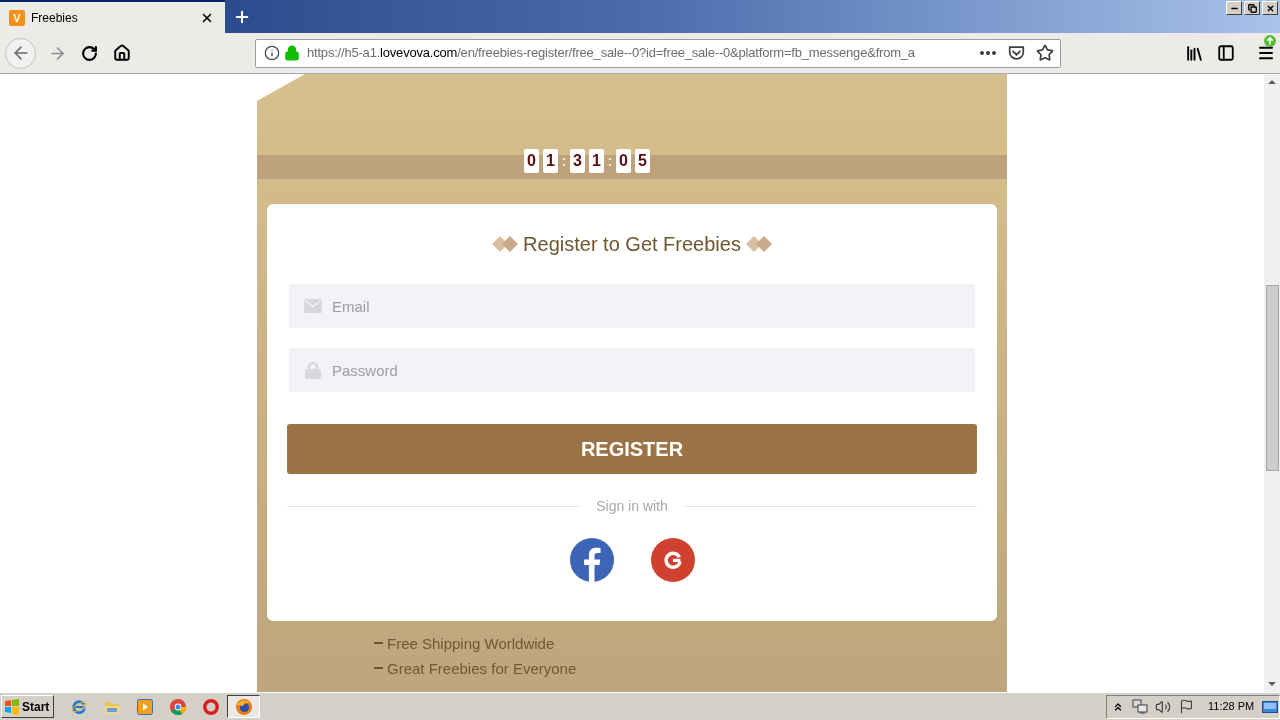  I want to click on back-button, so click(20, 53).